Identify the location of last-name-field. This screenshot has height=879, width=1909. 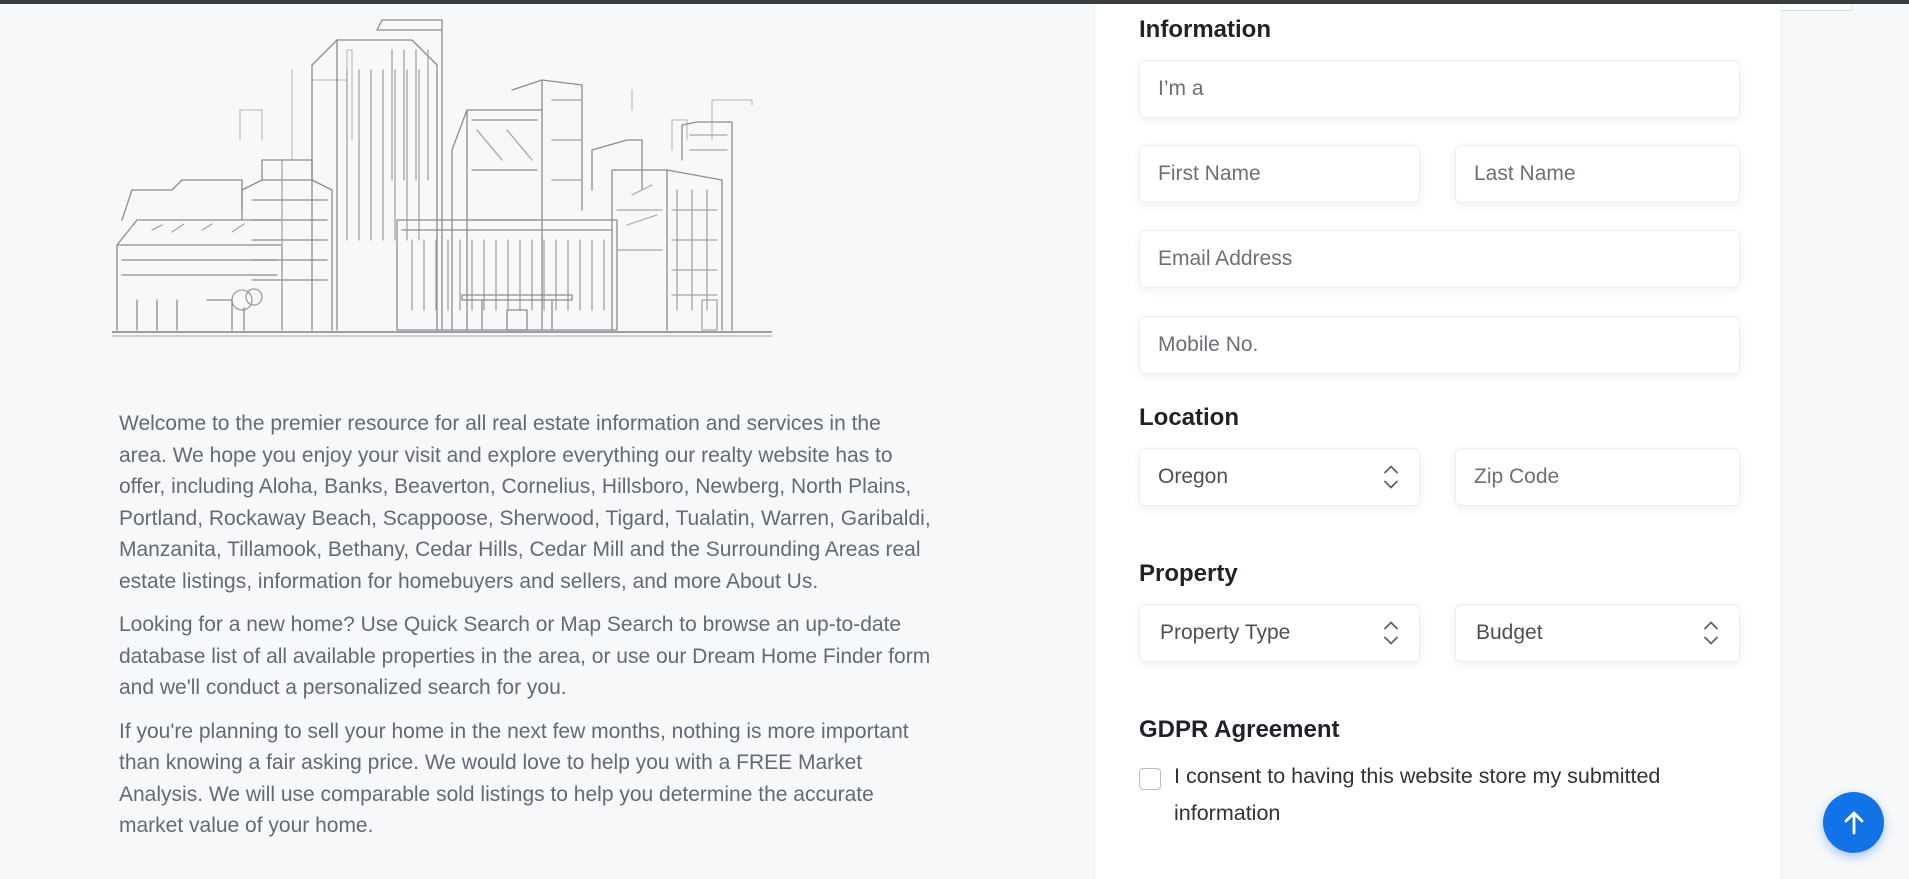
(1597, 174).